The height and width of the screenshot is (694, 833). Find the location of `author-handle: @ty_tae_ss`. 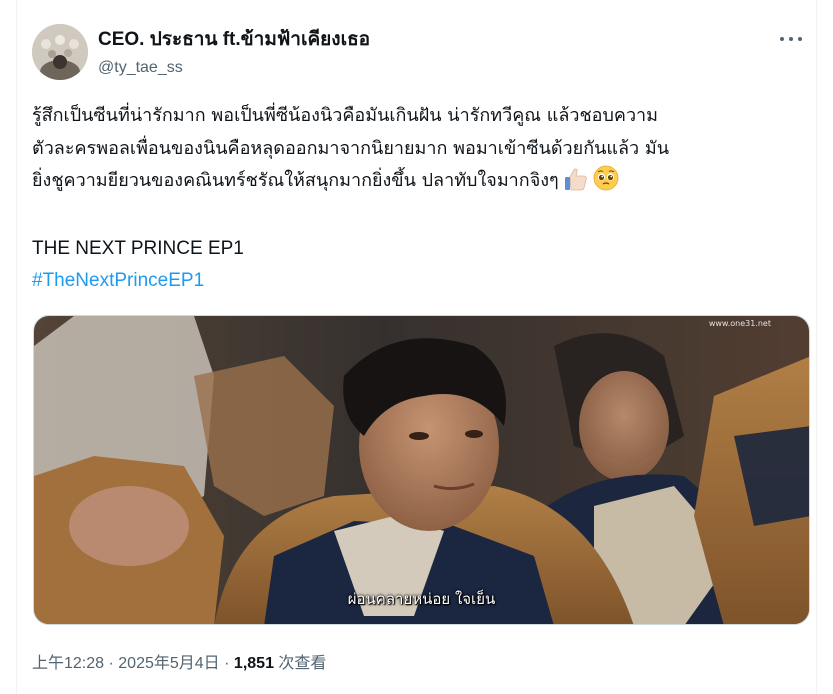

author-handle: @ty_tae_ss is located at coordinates (234, 68).